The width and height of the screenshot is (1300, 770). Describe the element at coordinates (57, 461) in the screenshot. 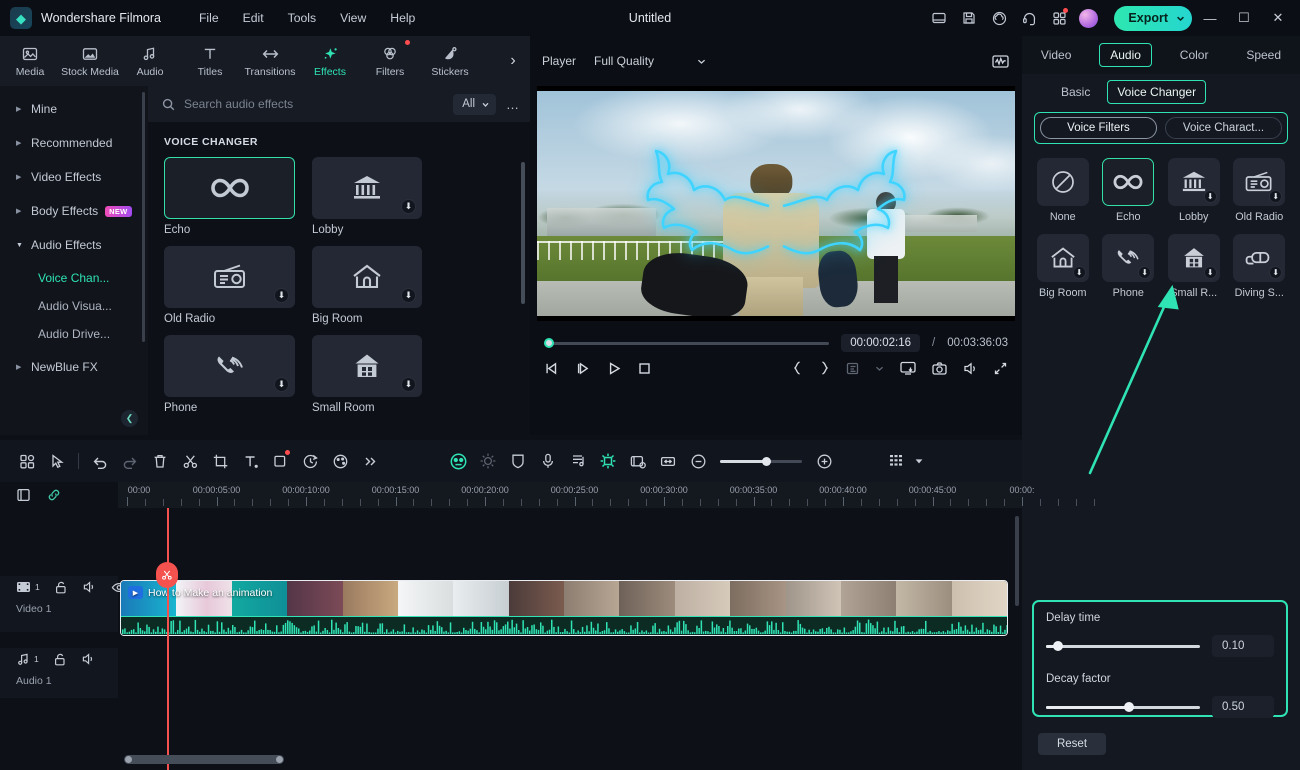

I see `select-cursor-icon` at that location.